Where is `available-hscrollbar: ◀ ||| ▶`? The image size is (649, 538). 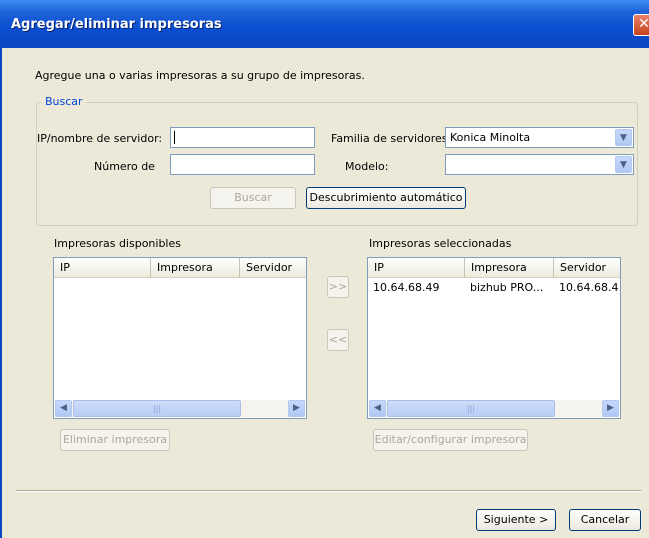 available-hscrollbar: ◀ ||| ▶ is located at coordinates (180, 408).